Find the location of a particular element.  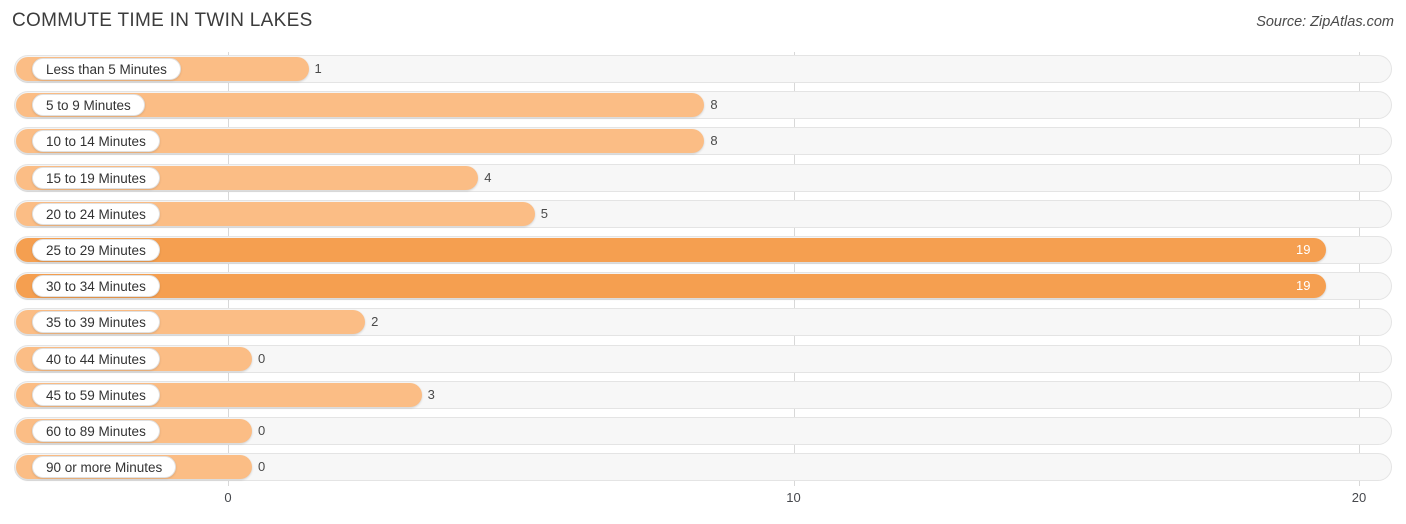

bar-row: 60 to 89 Minutes 0 is located at coordinates (703, 431).